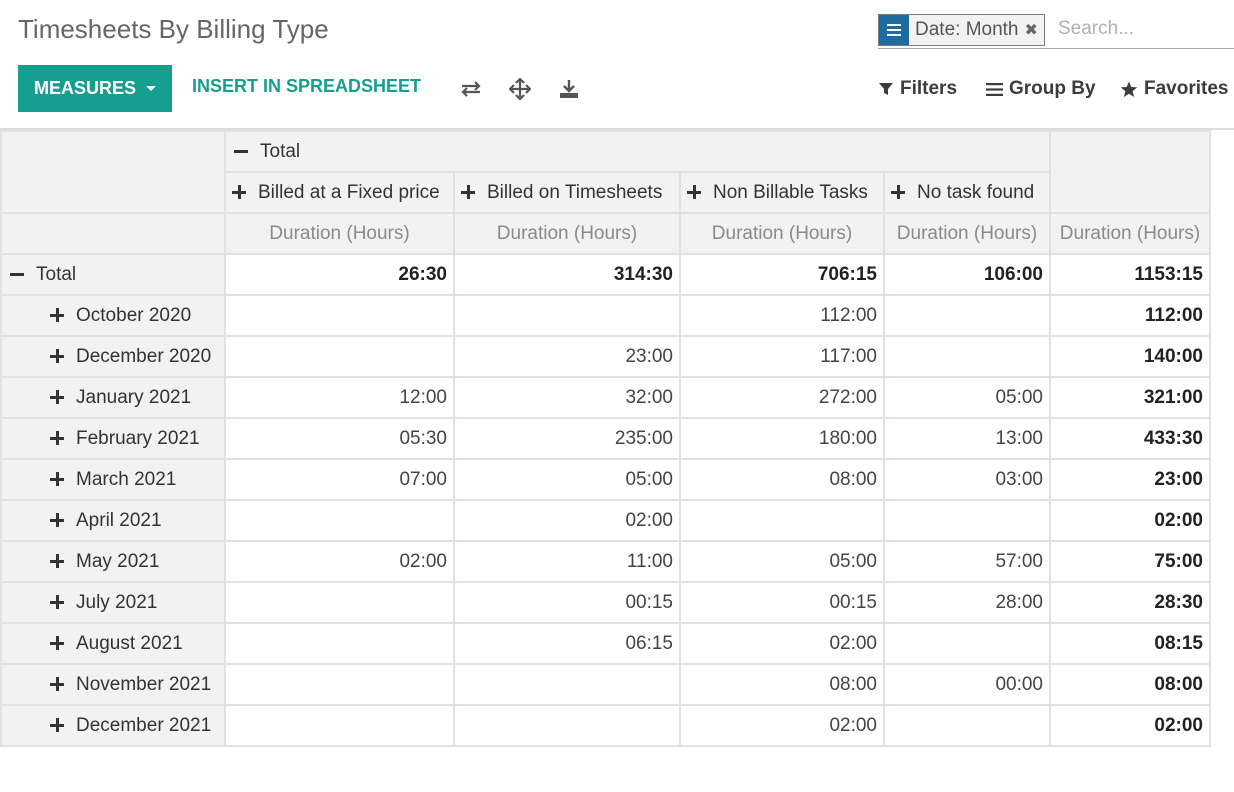 Image resolution: width=1234 pixels, height=792 pixels. What do you see at coordinates (339, 479) in the screenshot?
I see `pivot-cell: 07:00` at bounding box center [339, 479].